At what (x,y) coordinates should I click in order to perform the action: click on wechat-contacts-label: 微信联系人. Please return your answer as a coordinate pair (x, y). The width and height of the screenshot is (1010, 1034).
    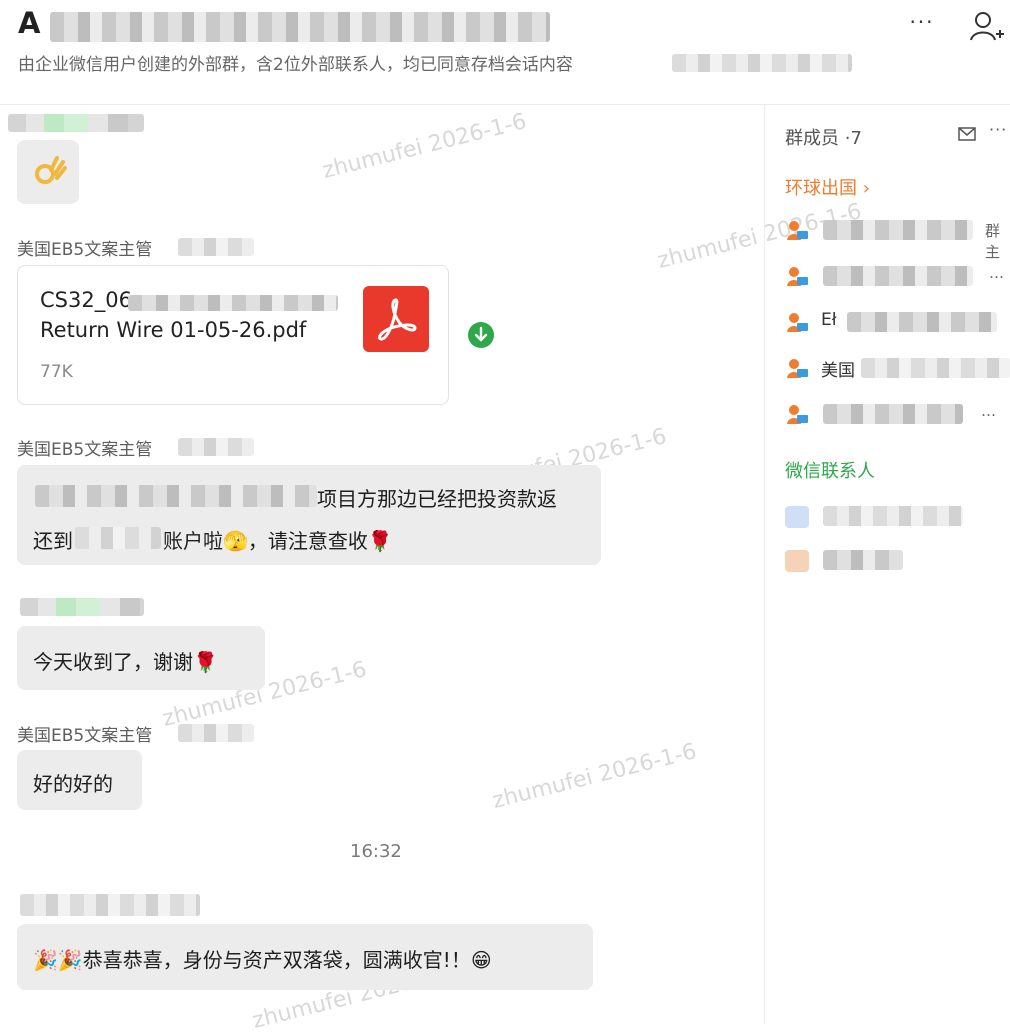
    Looking at the image, I should click on (830, 470).